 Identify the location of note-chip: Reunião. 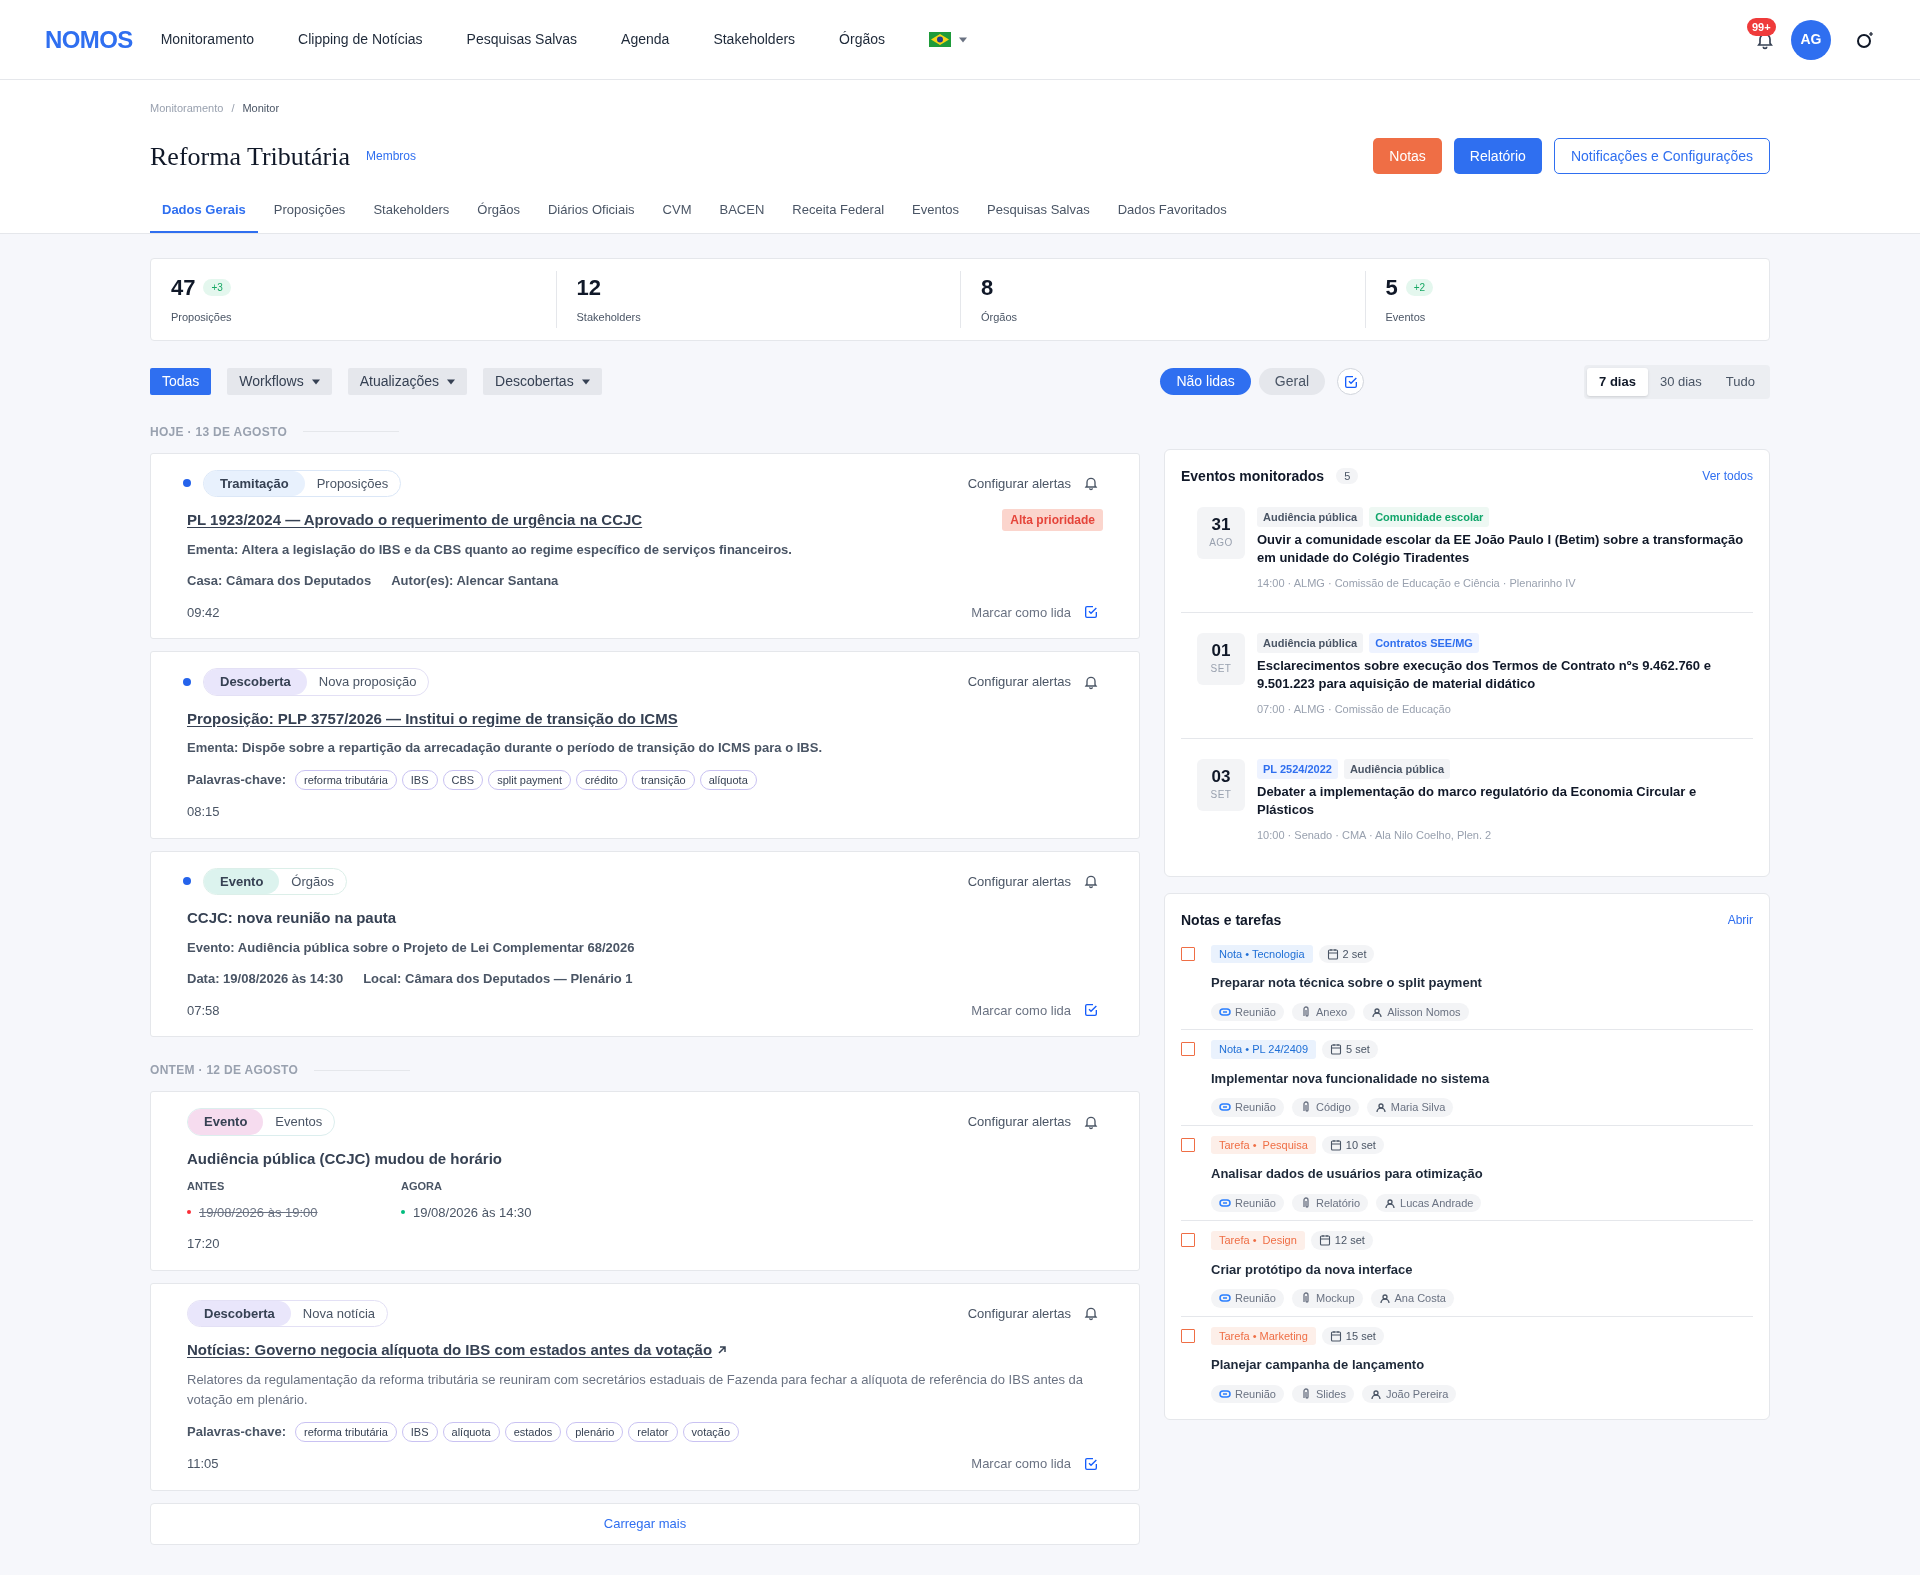
(1247, 1202).